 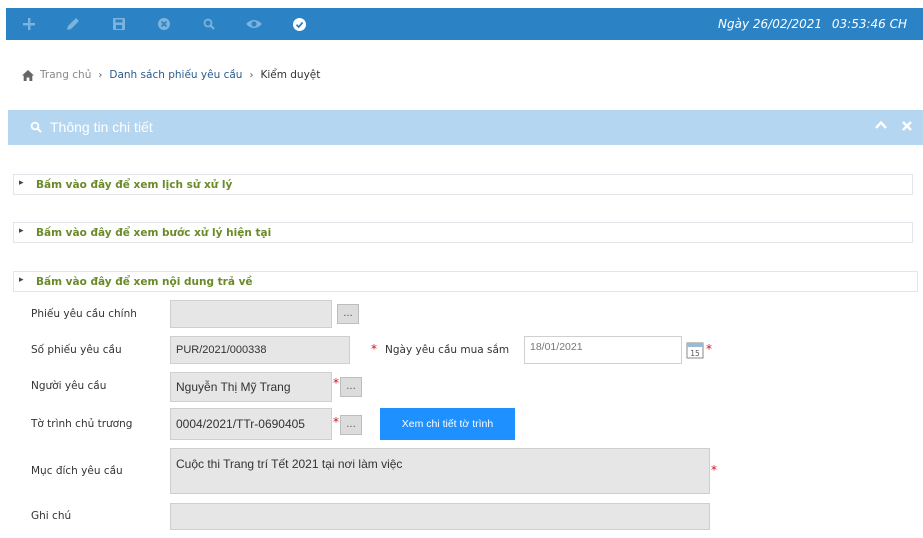 I want to click on section-current-step: ▸ Bấm vào đây để xem bước xử lý hiện tại, so click(x=463, y=232).